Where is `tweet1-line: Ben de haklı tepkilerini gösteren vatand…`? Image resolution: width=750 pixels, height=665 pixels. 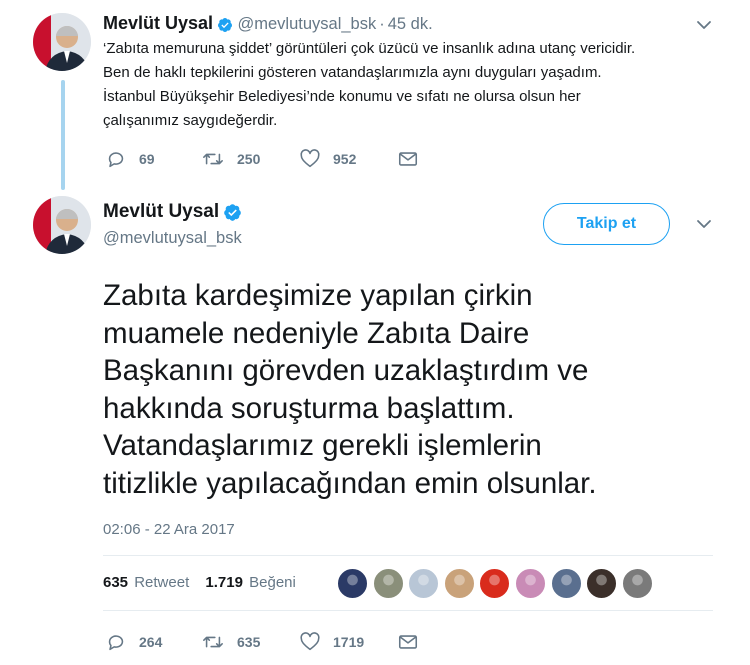
tweet1-line: Ben de haklı tepkilerini gösteren vatand… is located at coordinates (352, 72).